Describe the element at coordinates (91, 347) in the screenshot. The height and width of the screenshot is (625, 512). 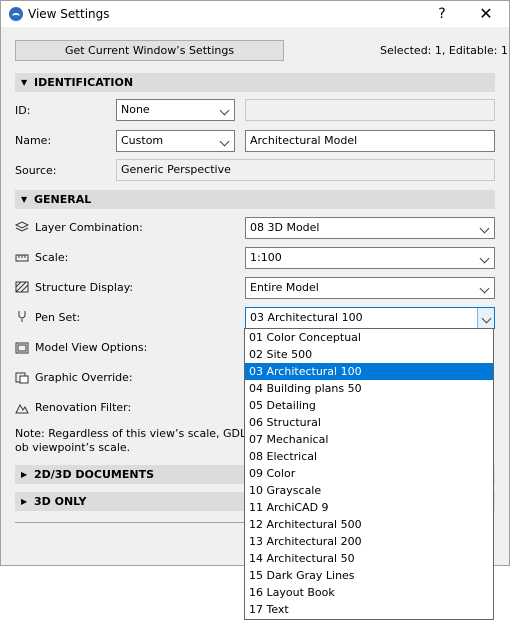
I see `model-view-options-label: Model View Options:` at that location.